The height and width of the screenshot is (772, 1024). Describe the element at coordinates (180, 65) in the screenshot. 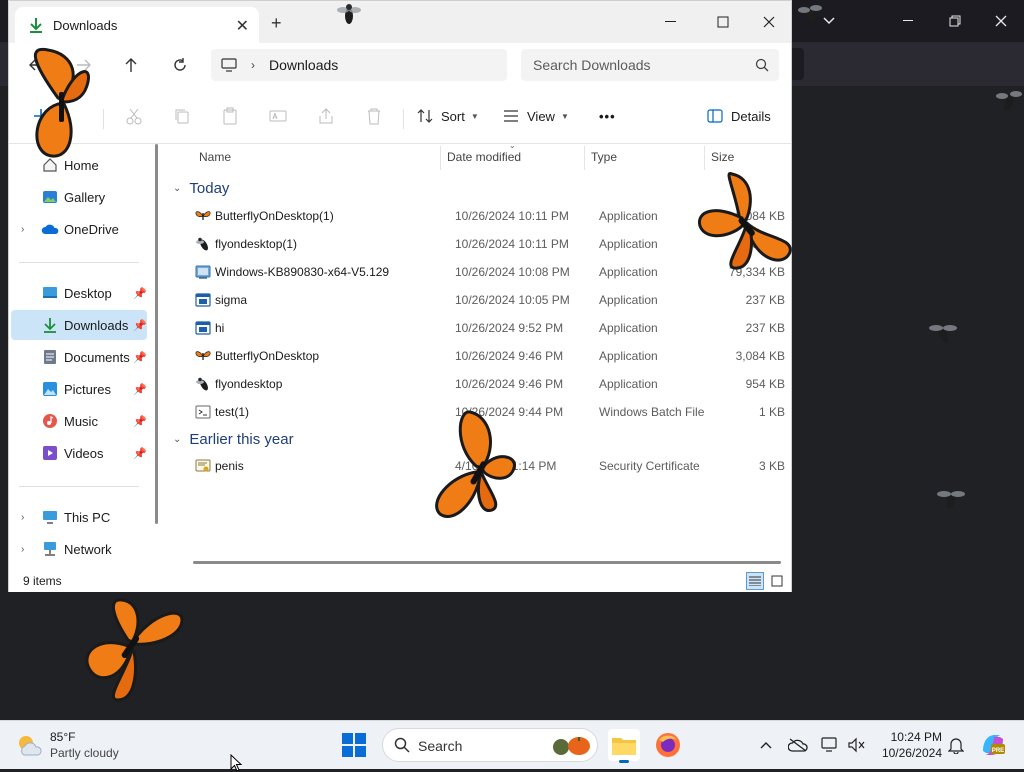

I see `refresh-button` at that location.